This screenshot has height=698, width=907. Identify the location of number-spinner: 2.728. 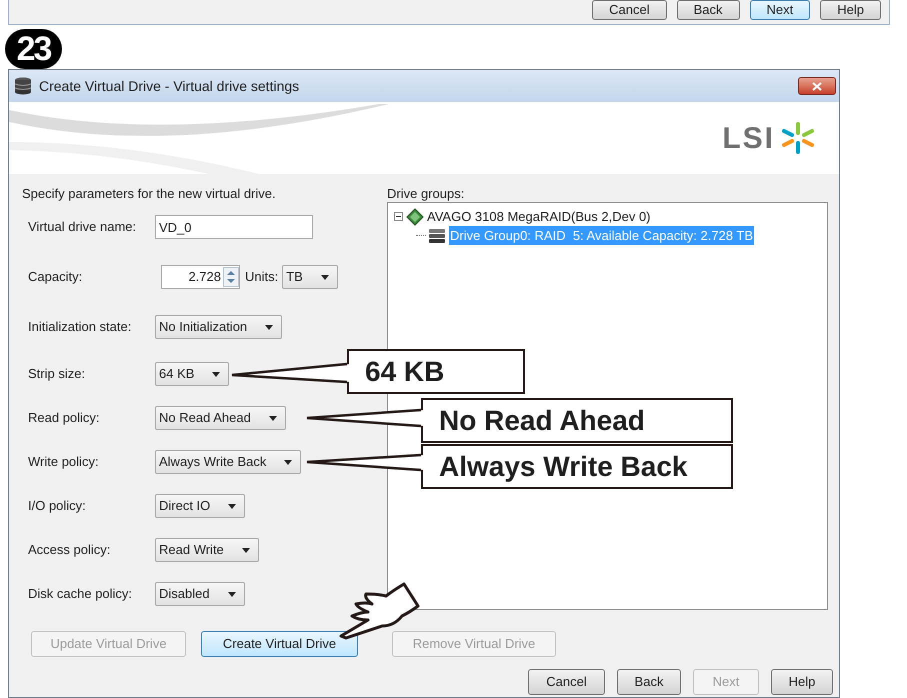
(200, 277).